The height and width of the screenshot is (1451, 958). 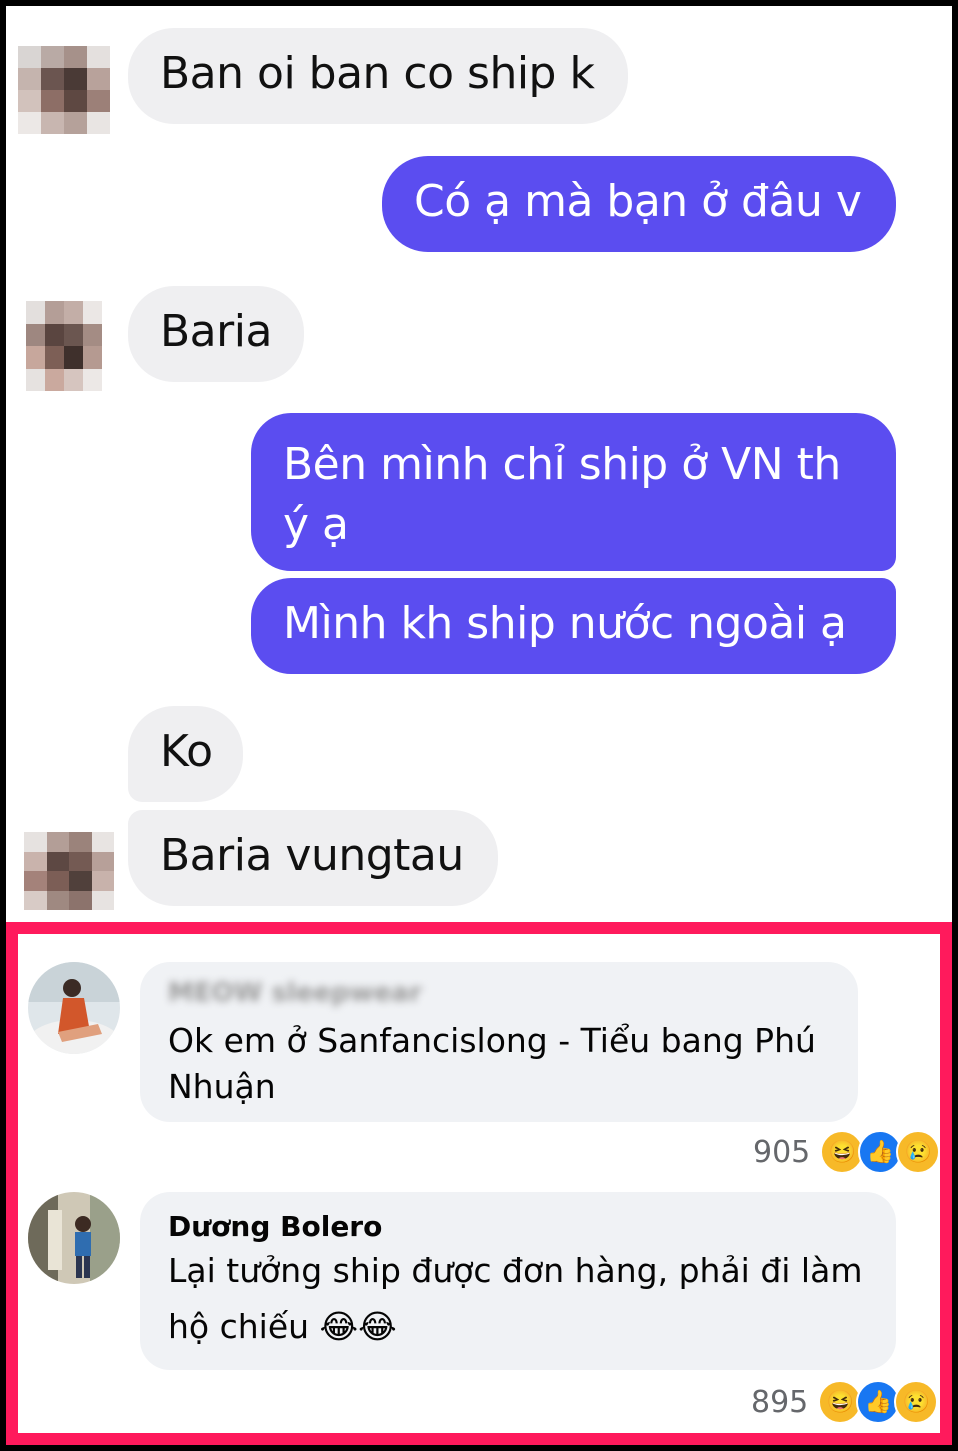 What do you see at coordinates (562, 464) in the screenshot?
I see `sent-message-line: Bên mình chỉ ship ở VN th` at bounding box center [562, 464].